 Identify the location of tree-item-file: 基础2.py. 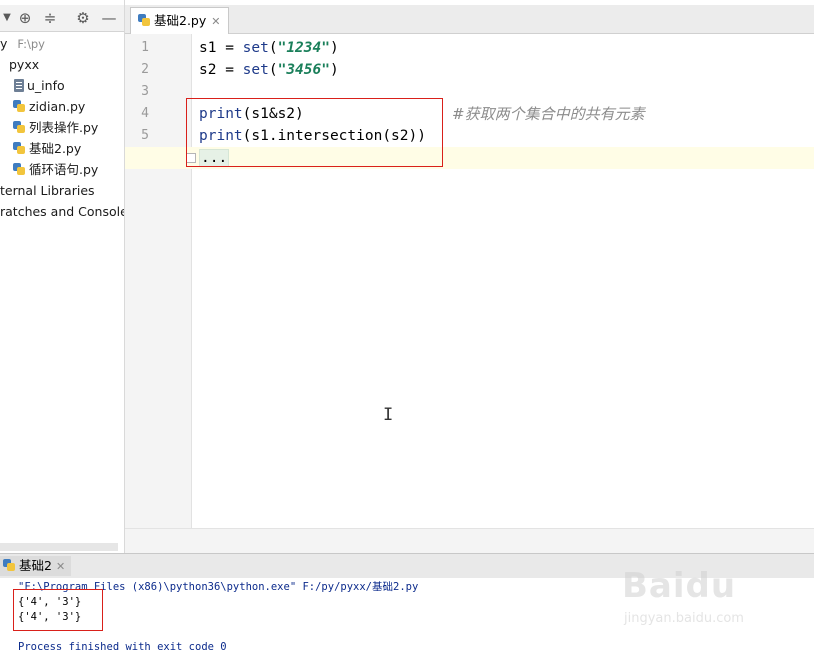
(46, 148).